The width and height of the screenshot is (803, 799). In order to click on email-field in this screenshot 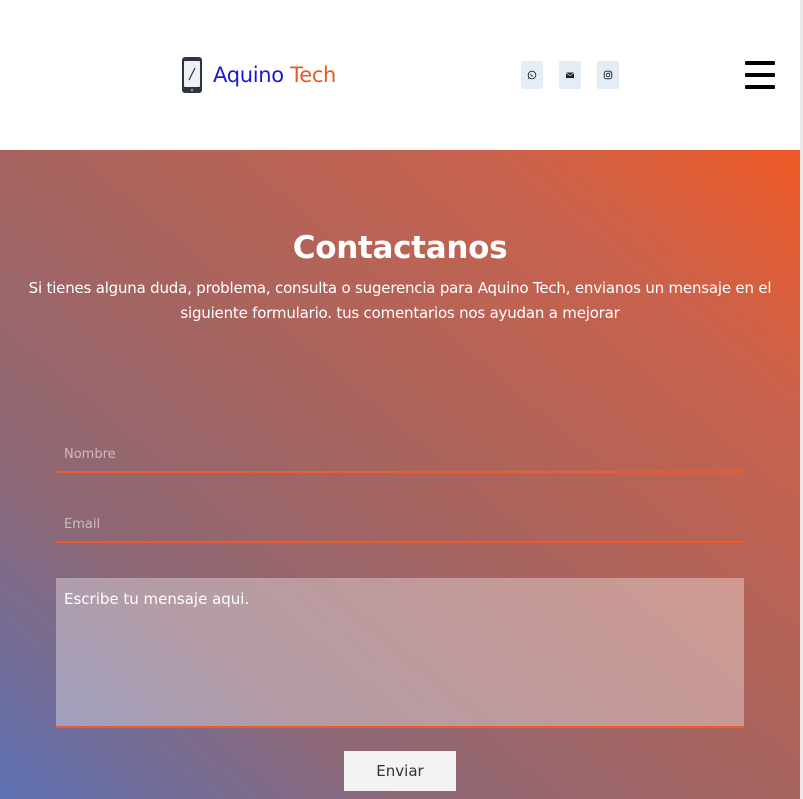, I will do `click(400, 525)`.